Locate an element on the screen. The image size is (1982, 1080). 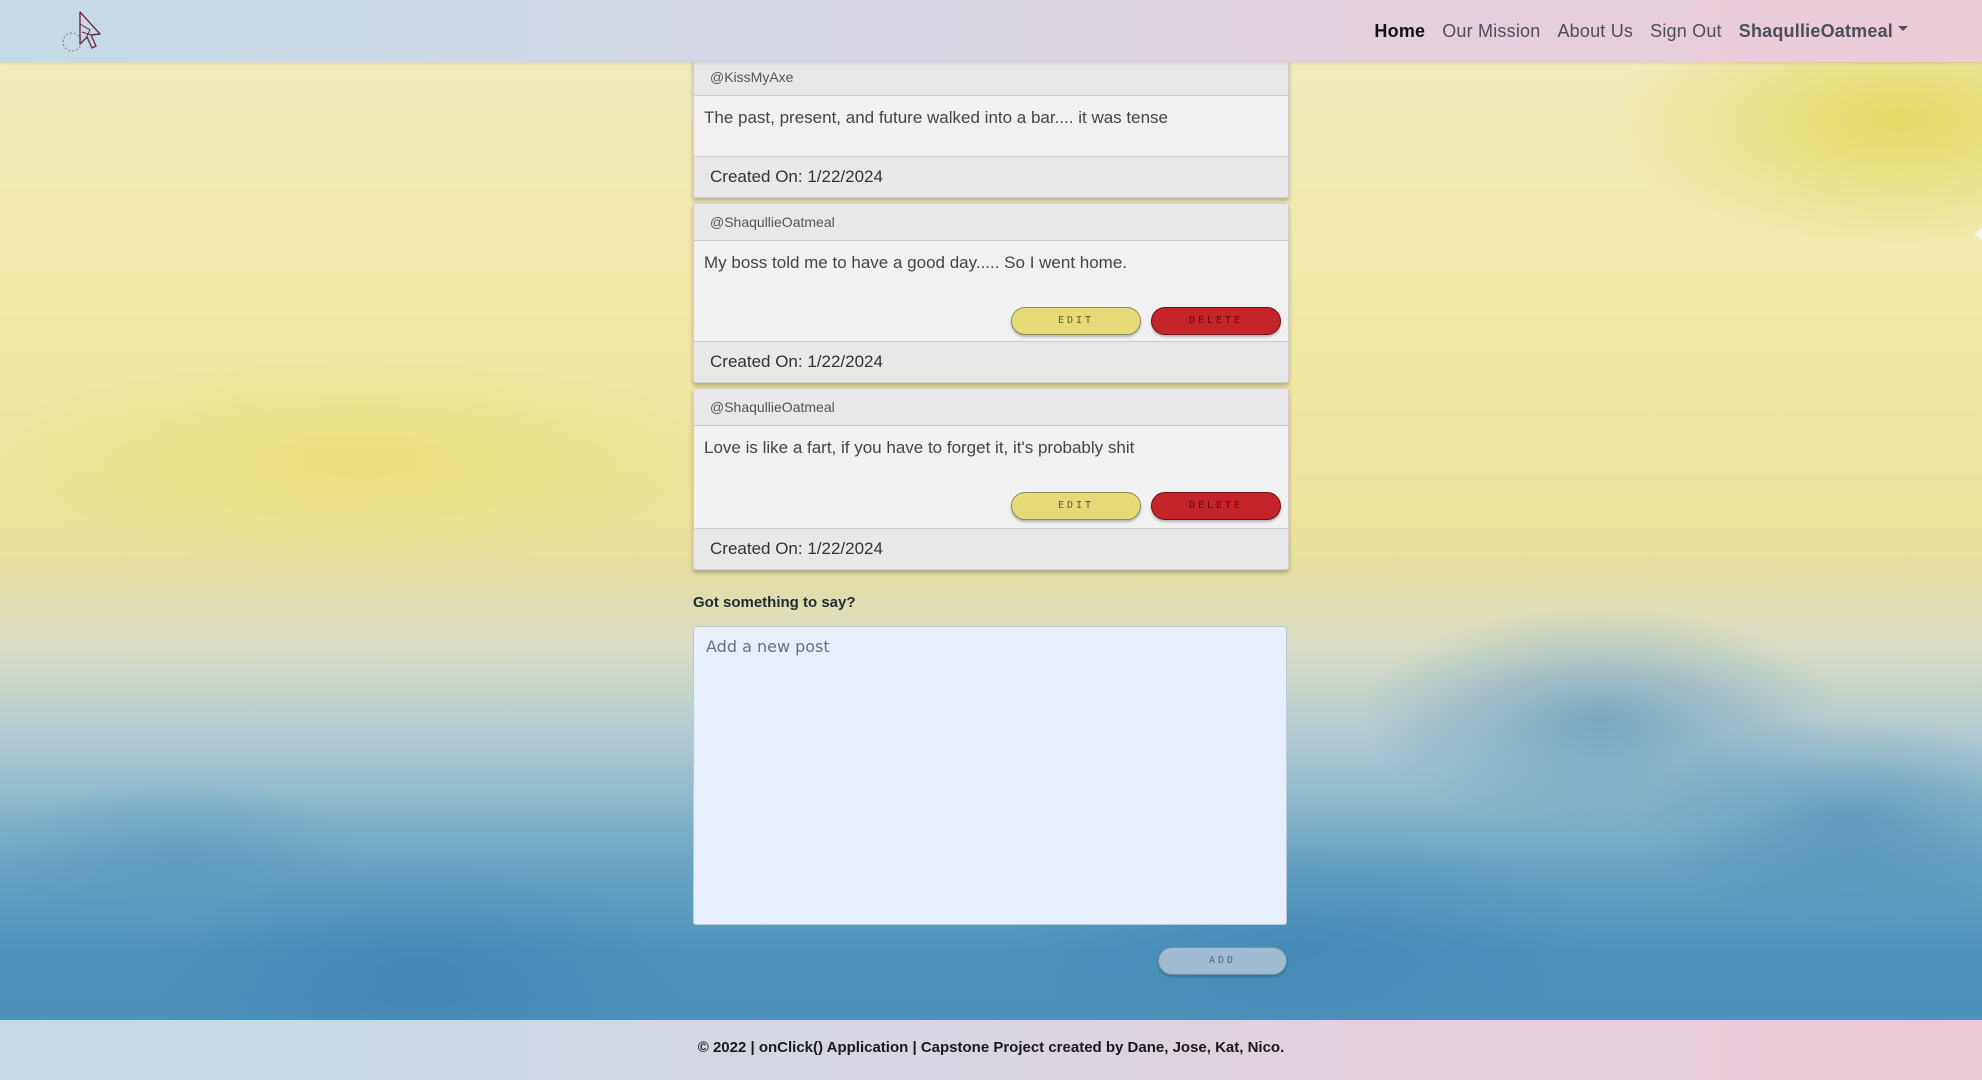
nav-link-our-mission: Our Mission is located at coordinates (1491, 31).